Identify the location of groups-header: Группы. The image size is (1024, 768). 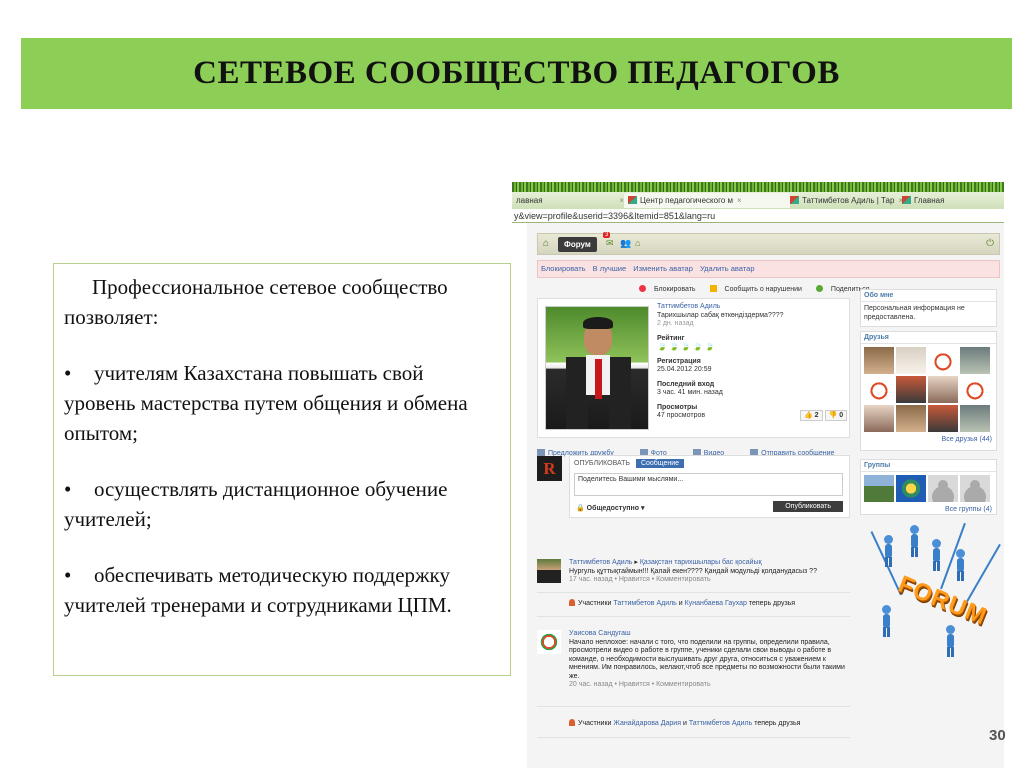
(928, 466).